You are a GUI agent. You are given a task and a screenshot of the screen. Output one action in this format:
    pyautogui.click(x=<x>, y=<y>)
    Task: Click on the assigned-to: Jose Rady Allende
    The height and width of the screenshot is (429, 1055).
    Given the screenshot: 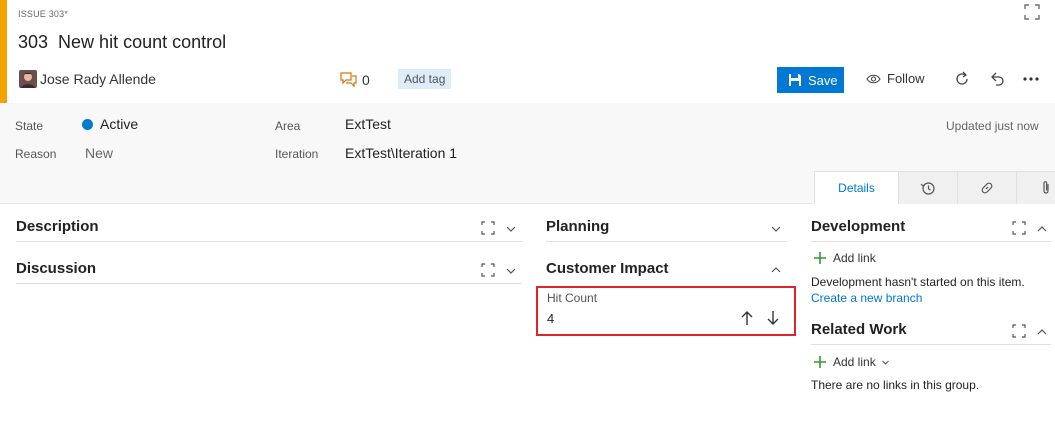 What is the action you would take?
    pyautogui.click(x=98, y=79)
    